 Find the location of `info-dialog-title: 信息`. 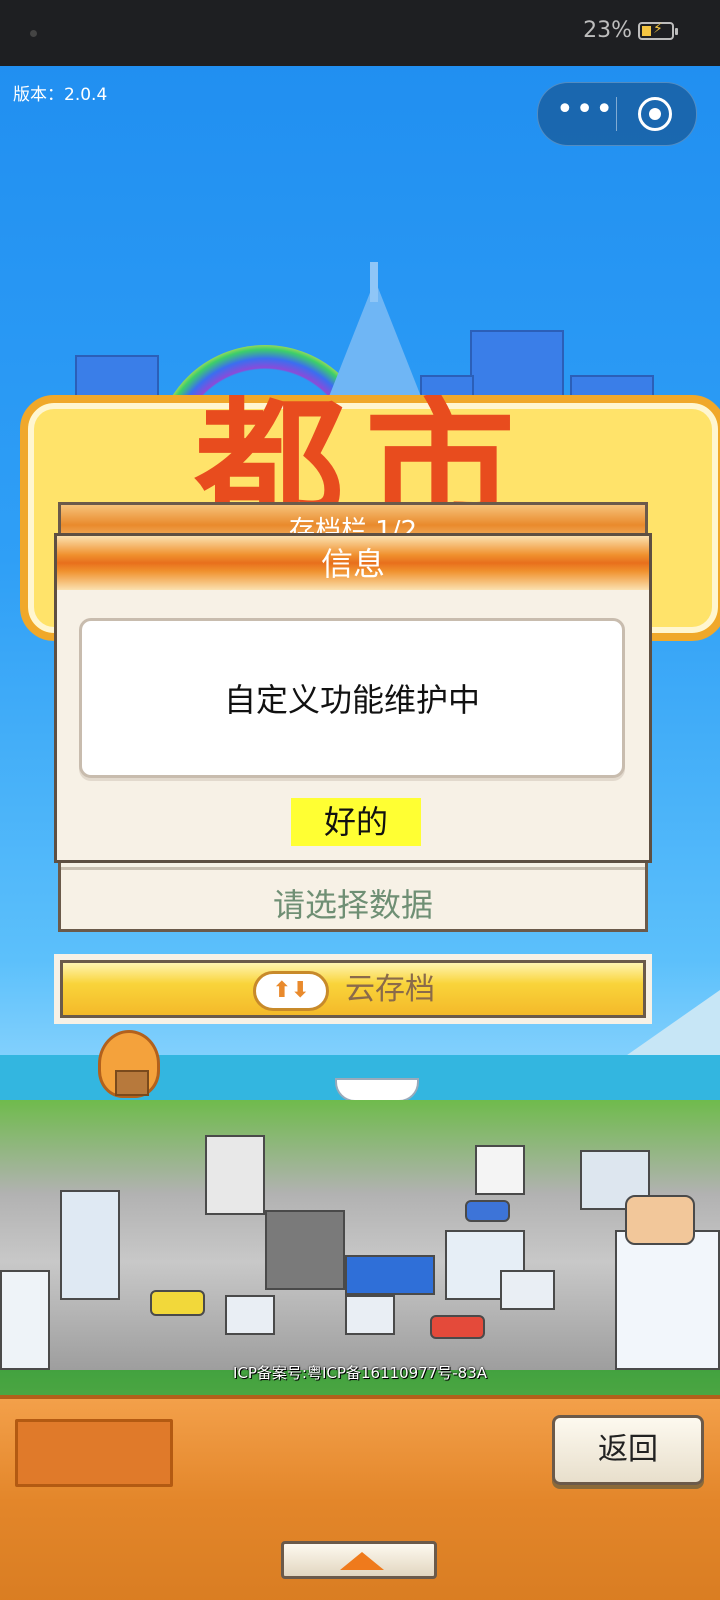

info-dialog-title: 信息 is located at coordinates (353, 563).